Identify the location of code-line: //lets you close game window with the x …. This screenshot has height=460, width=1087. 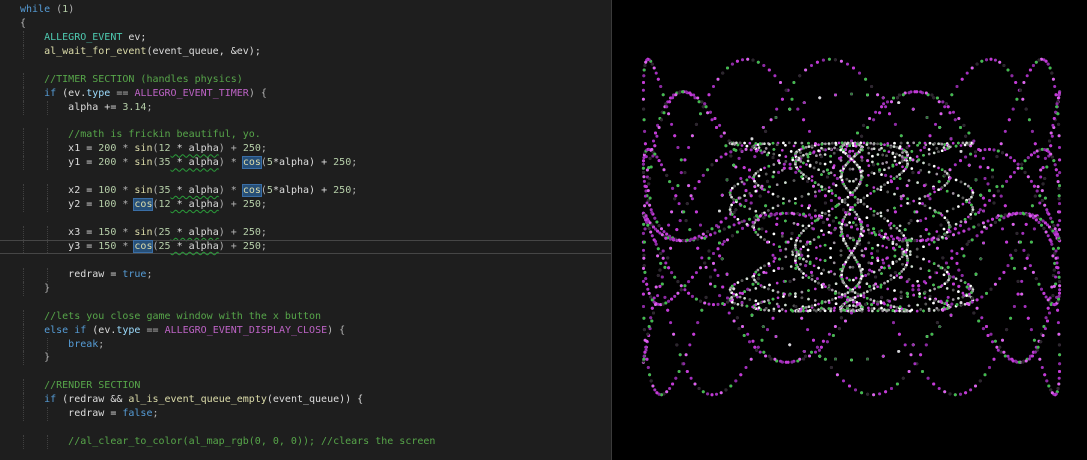
(305, 316).